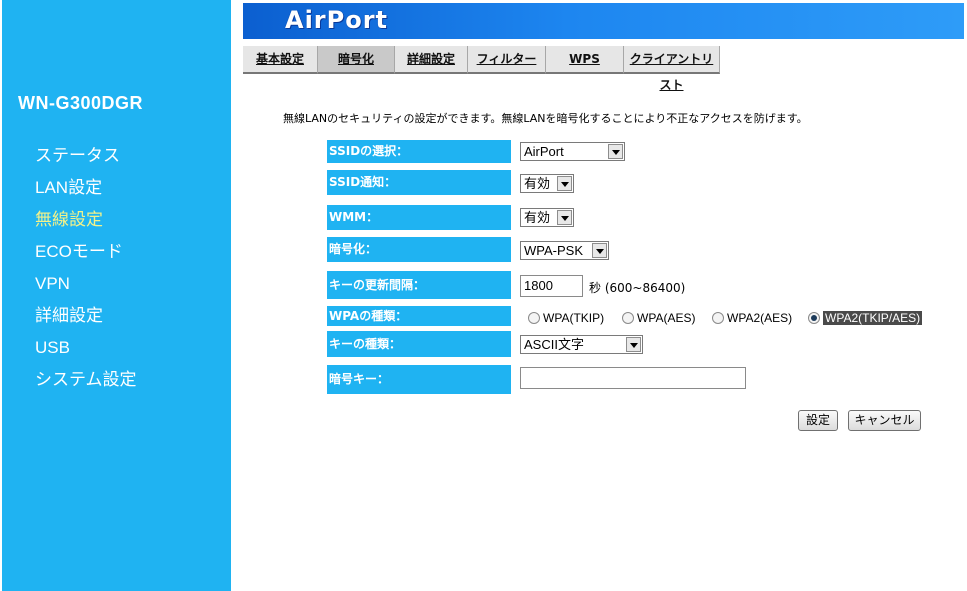 Image resolution: width=967 pixels, height=591 pixels. I want to click on tab-wps: WPS, so click(585, 60).